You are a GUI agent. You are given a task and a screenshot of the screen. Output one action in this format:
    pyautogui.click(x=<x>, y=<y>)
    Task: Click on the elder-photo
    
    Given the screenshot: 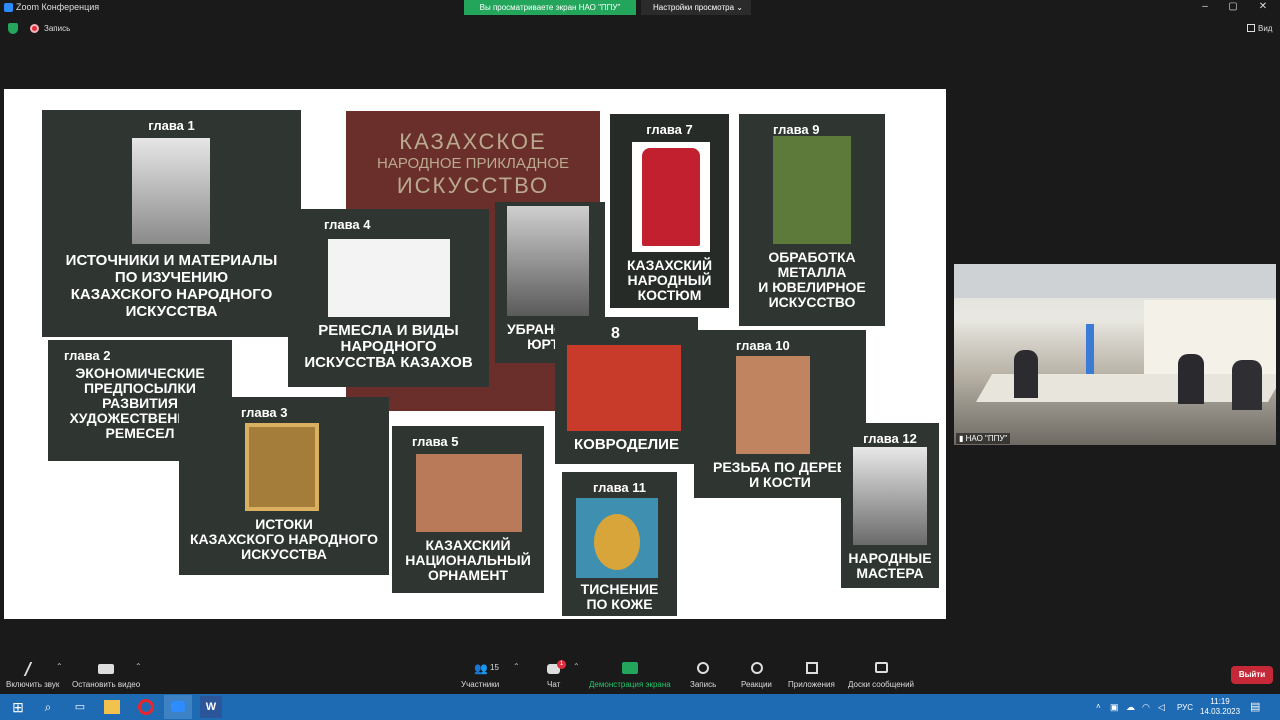 What is the action you would take?
    pyautogui.click(x=171, y=191)
    